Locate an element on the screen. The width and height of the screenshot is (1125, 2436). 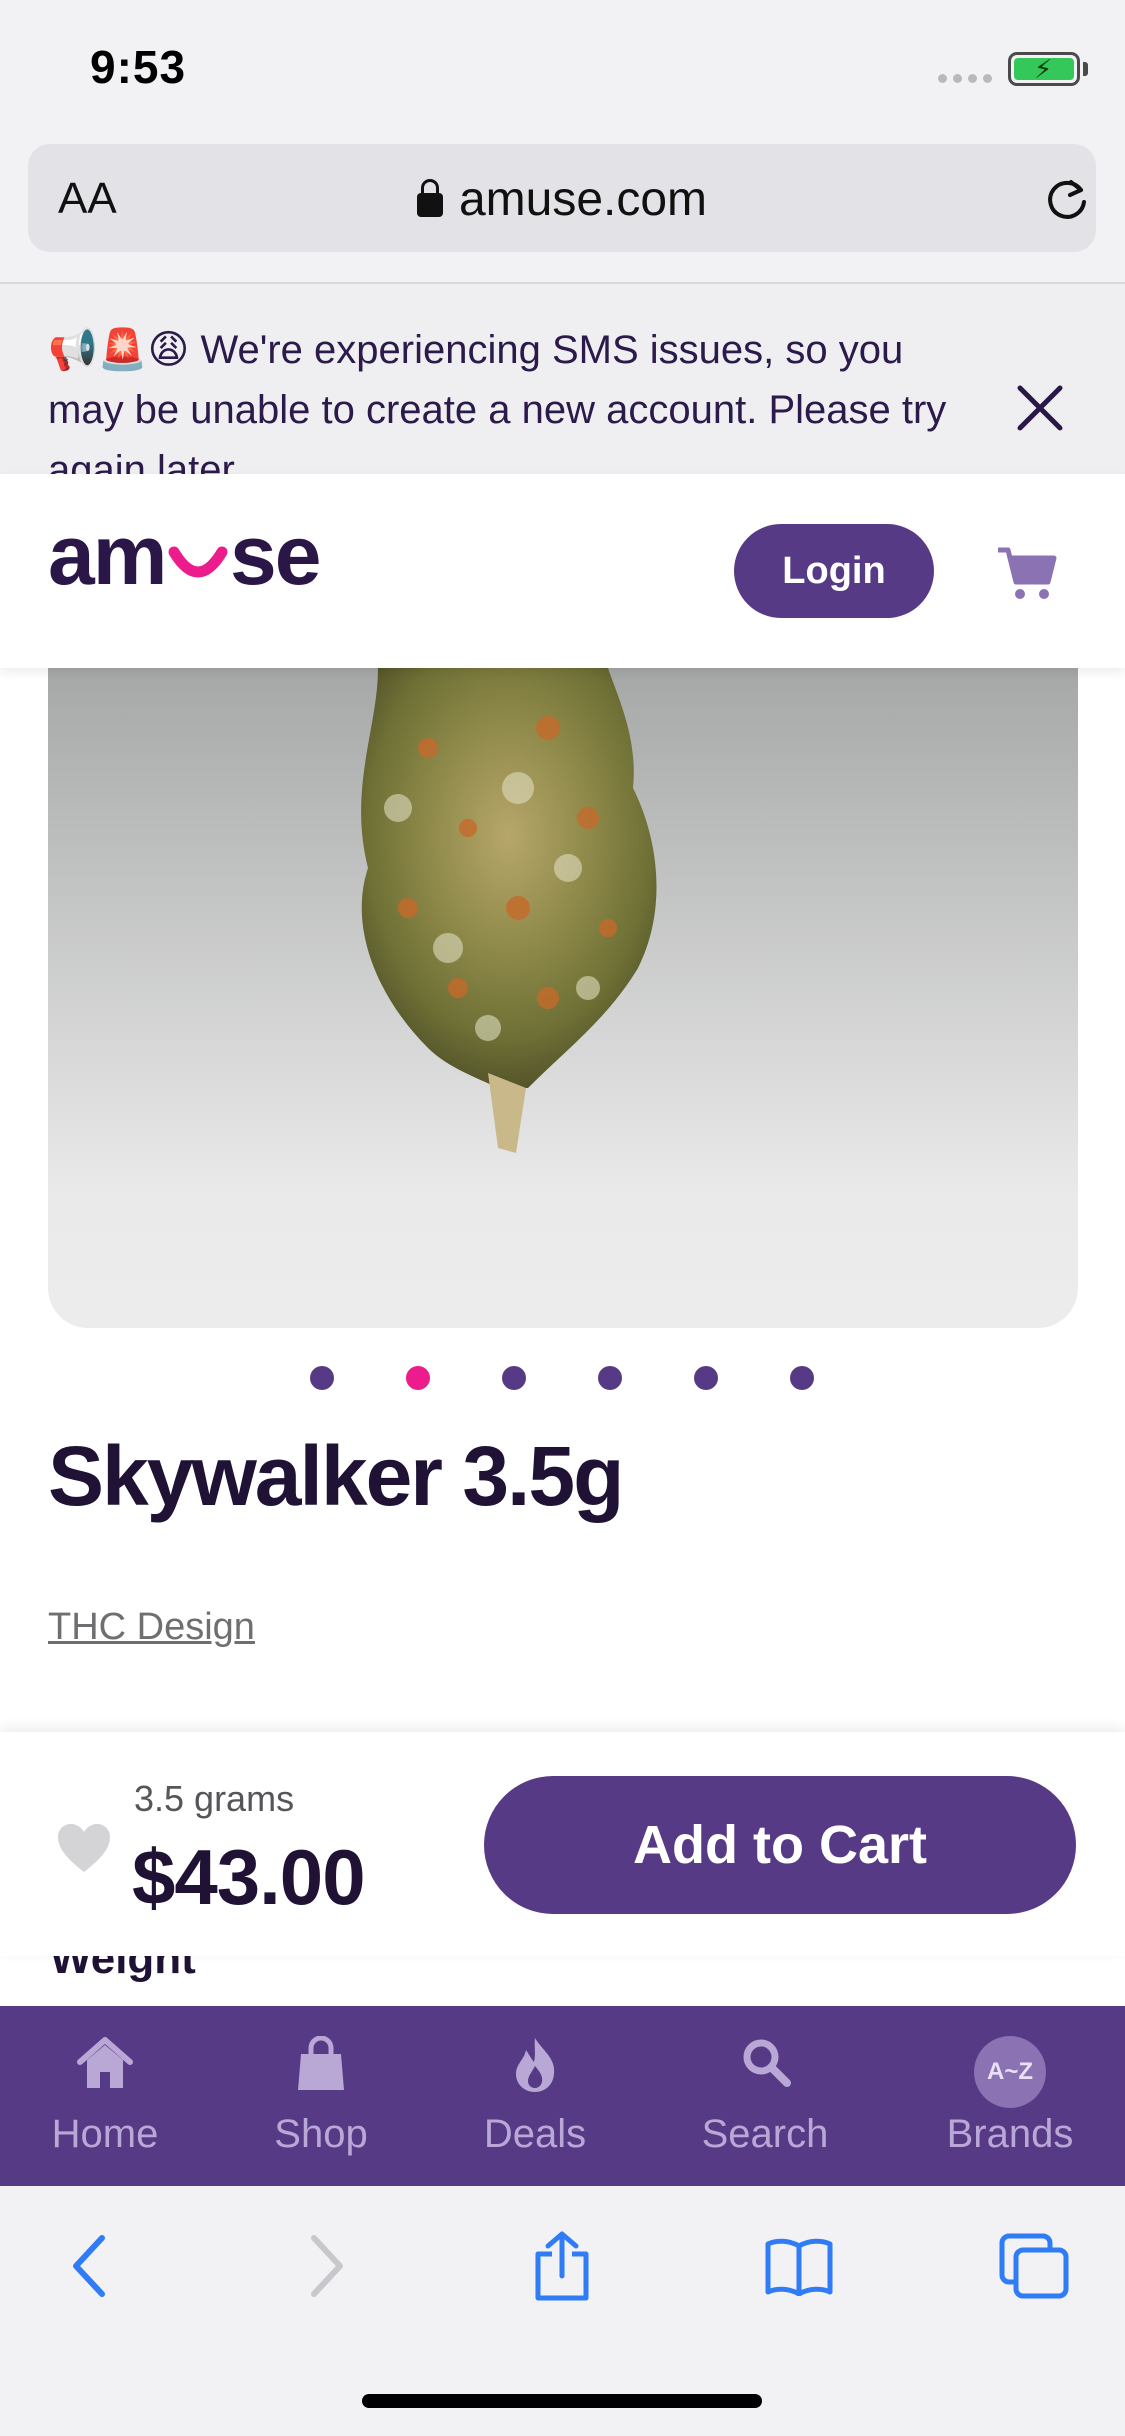
bottom-tab-nav: Home Shop Deals Search A~Z Brands is located at coordinates (562, 2096).